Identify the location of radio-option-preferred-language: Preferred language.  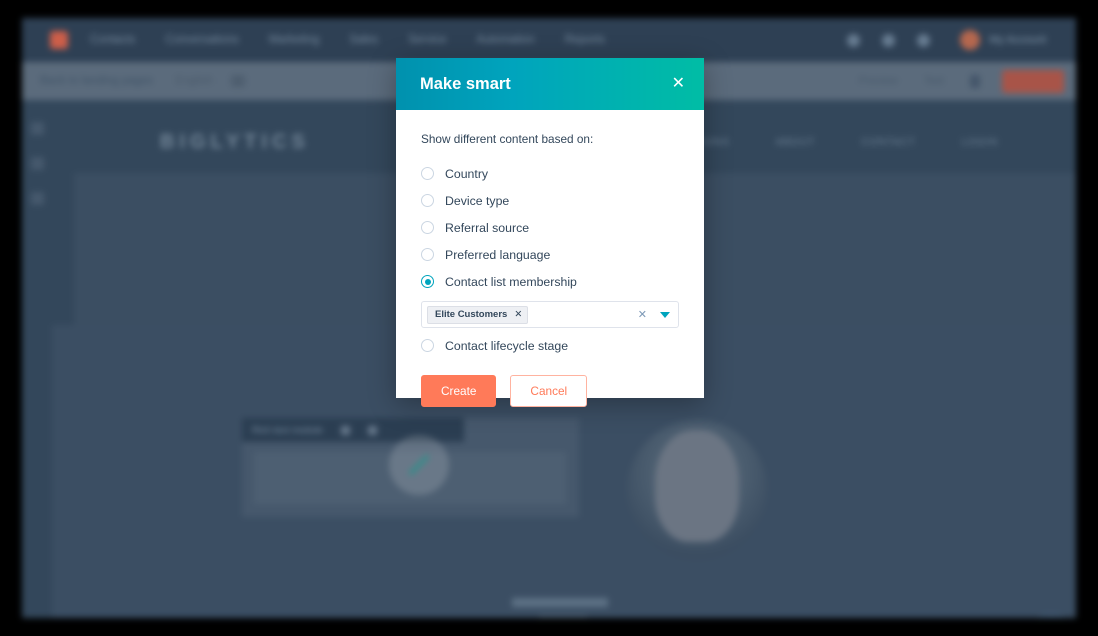
(550, 254).